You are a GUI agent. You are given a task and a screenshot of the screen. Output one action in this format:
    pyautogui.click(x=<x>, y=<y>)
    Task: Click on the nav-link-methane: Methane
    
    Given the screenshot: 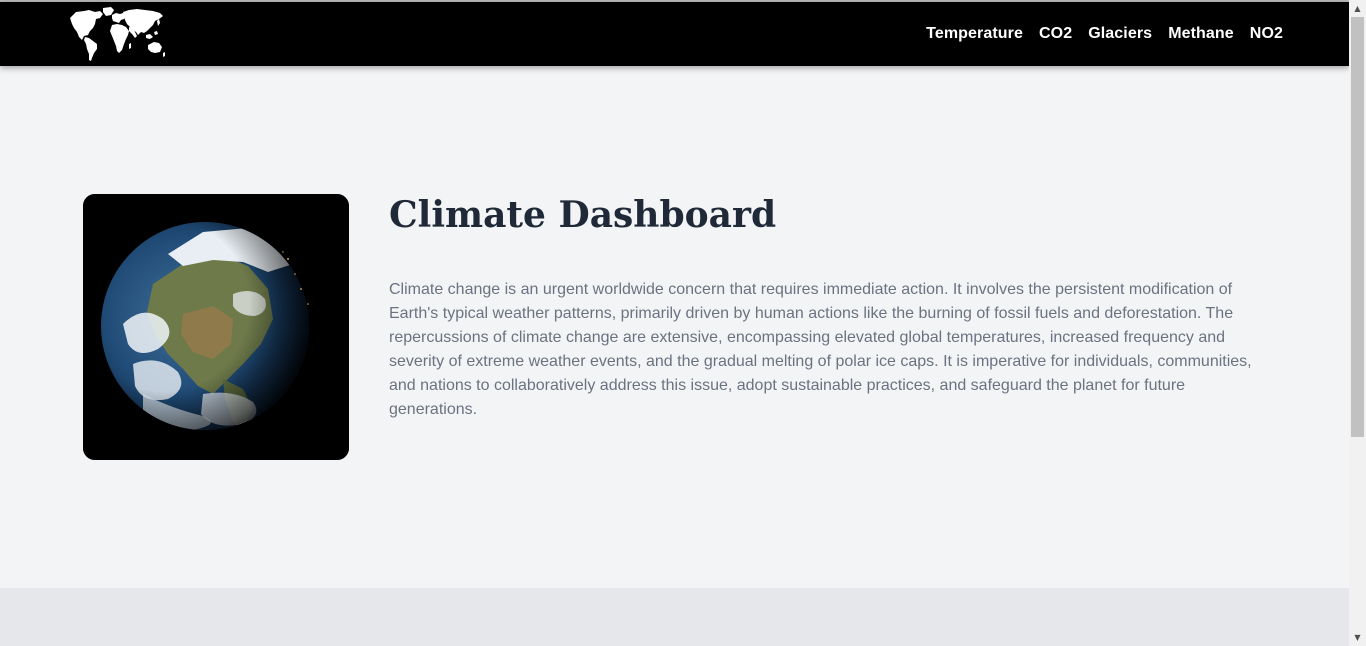 What is the action you would take?
    pyautogui.click(x=1201, y=34)
    